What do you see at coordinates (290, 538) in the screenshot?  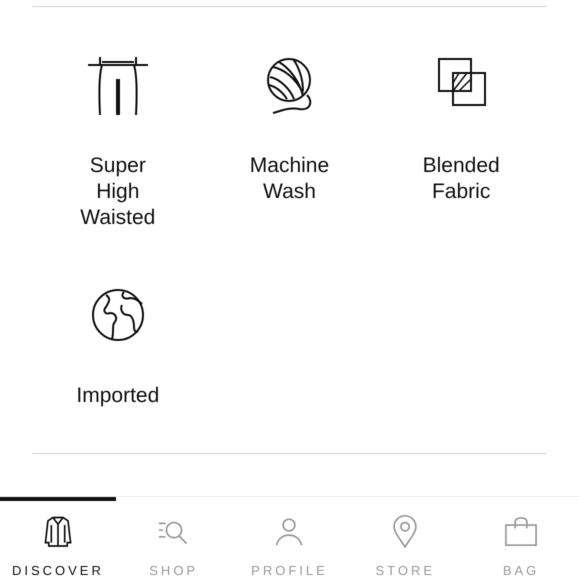 I see `nav-tab: PROFILE` at bounding box center [290, 538].